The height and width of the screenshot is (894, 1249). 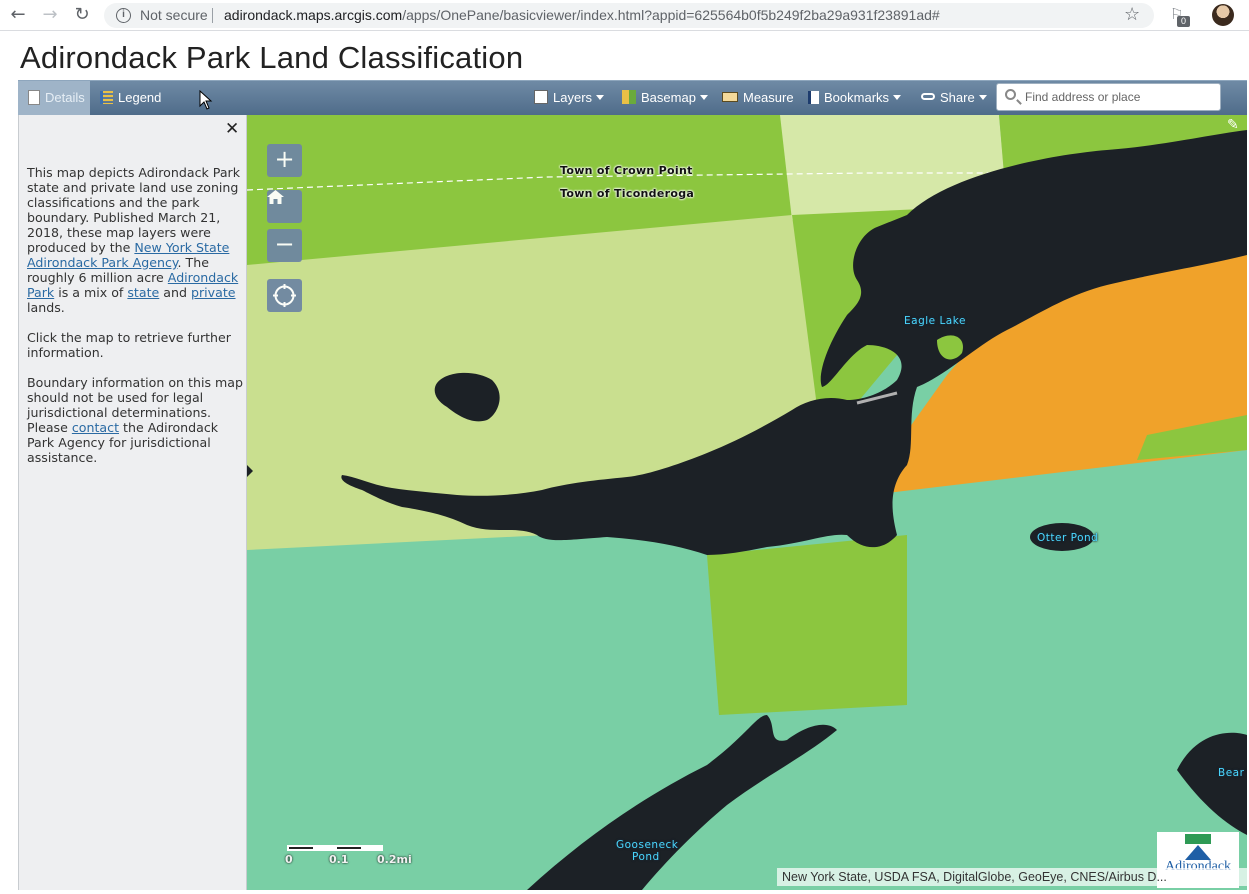 I want to click on scale-label-1: 0.1, so click(x=339, y=859).